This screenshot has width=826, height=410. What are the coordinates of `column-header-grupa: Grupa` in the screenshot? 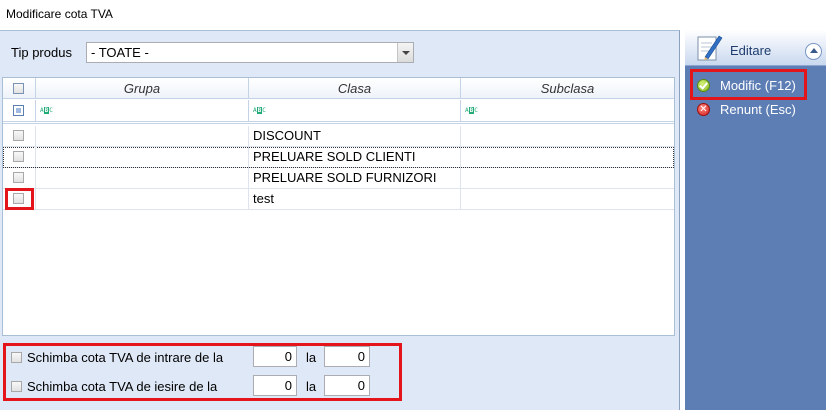 It's located at (142, 88).